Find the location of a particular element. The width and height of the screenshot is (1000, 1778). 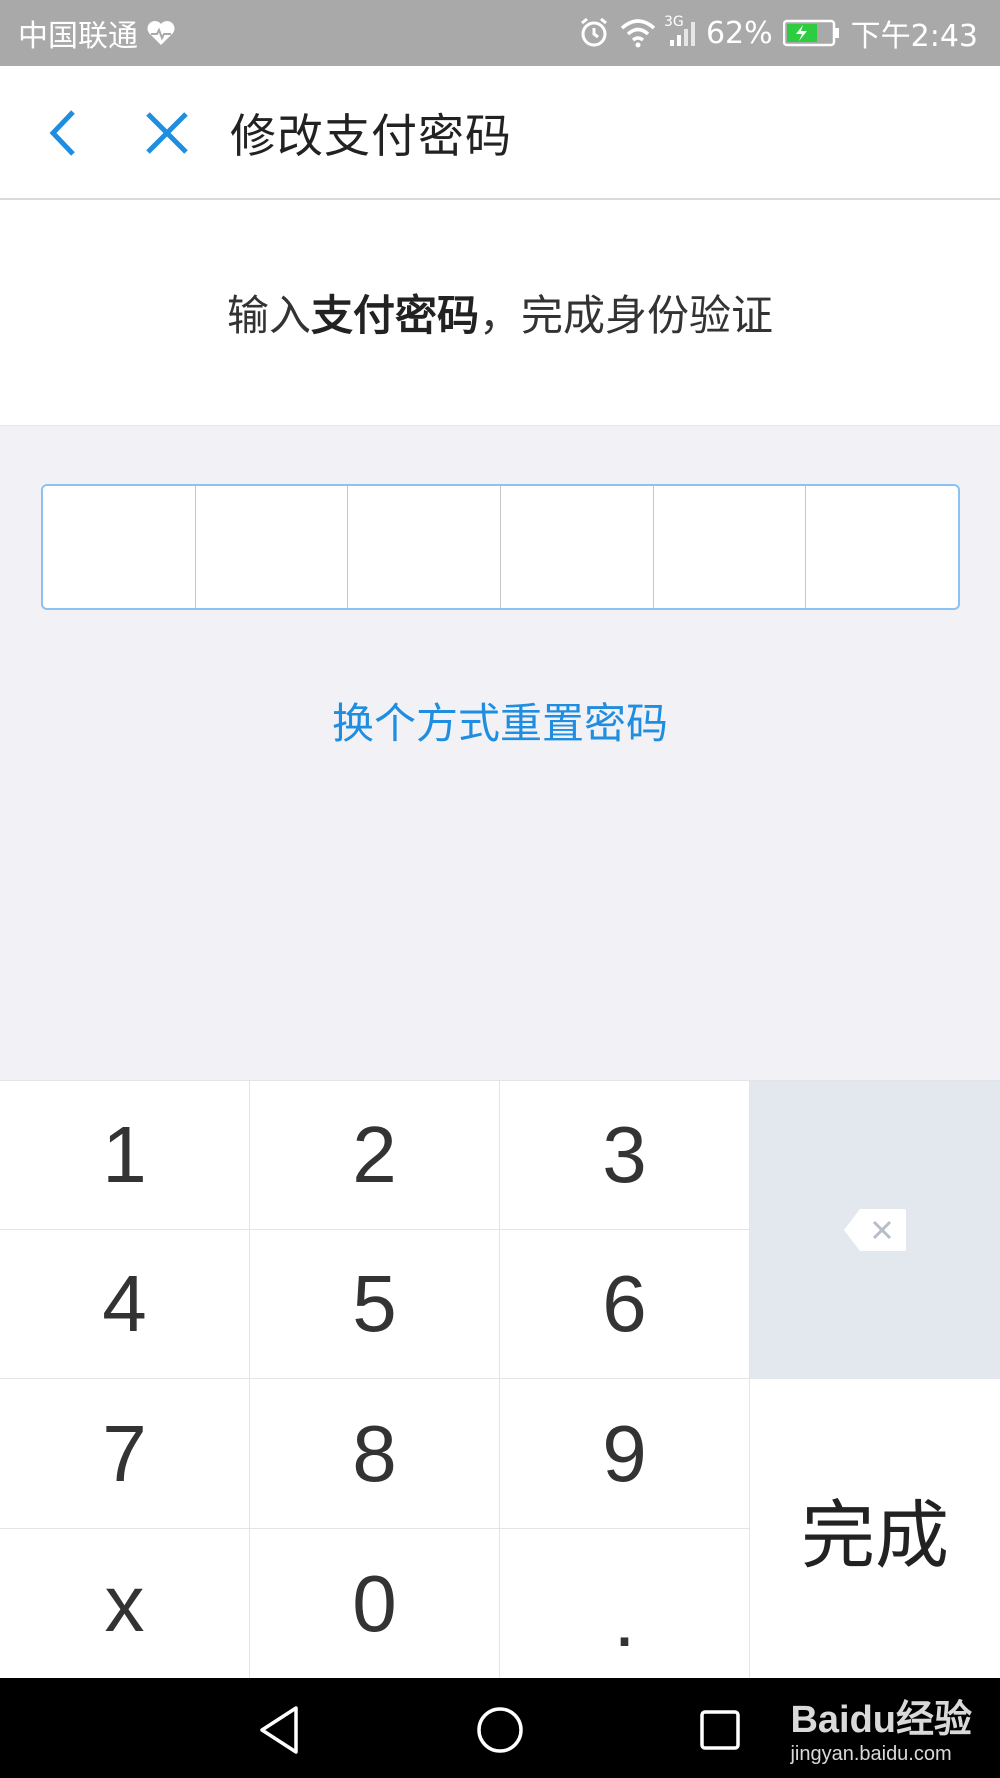

key-4: 4 is located at coordinates (125, 1304).